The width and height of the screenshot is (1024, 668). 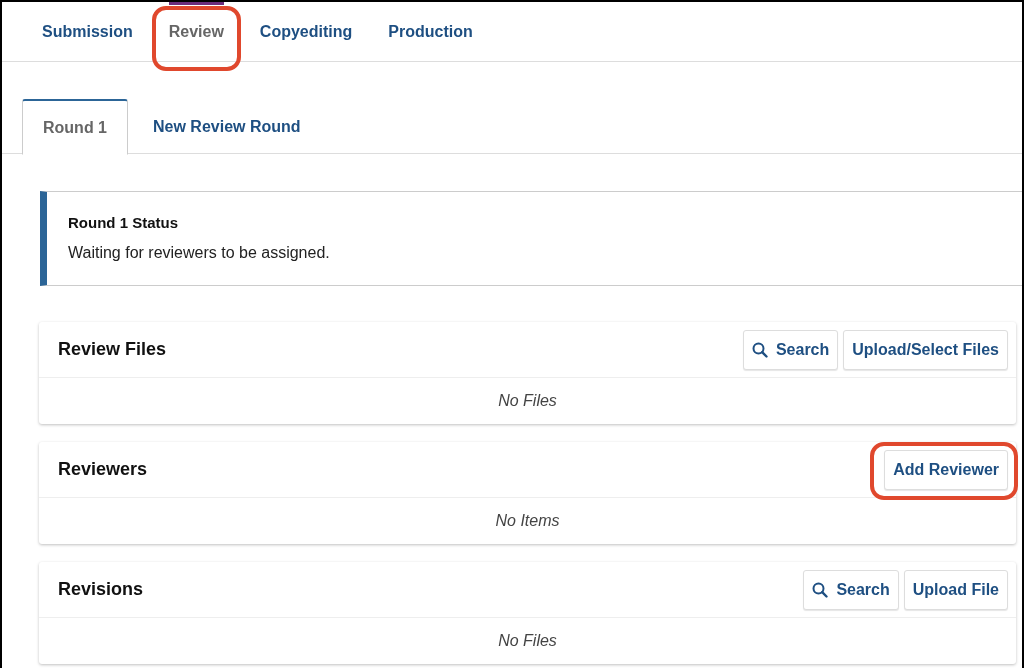 I want to click on round-tab: Round 1, so click(x=75, y=127).